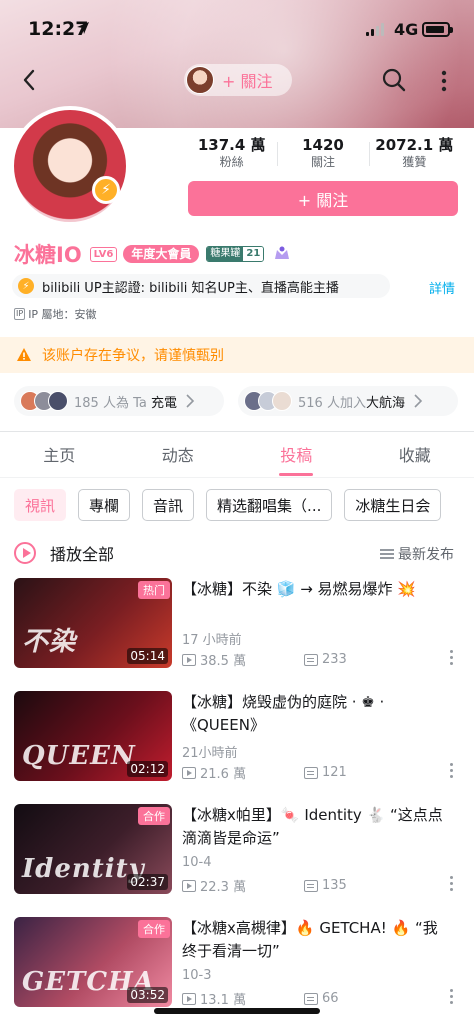 The height and width of the screenshot is (1024, 474). I want to click on fan-medal: 糖果罐 21, so click(235, 254).